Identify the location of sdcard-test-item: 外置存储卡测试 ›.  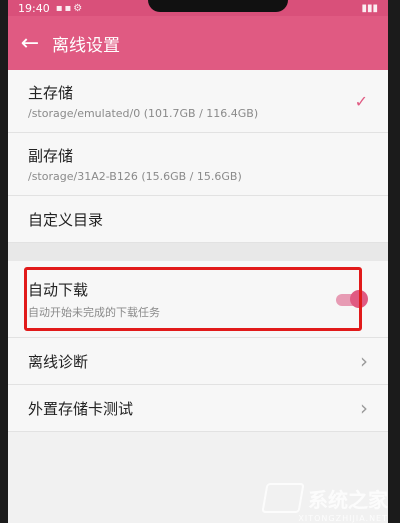
(198, 408).